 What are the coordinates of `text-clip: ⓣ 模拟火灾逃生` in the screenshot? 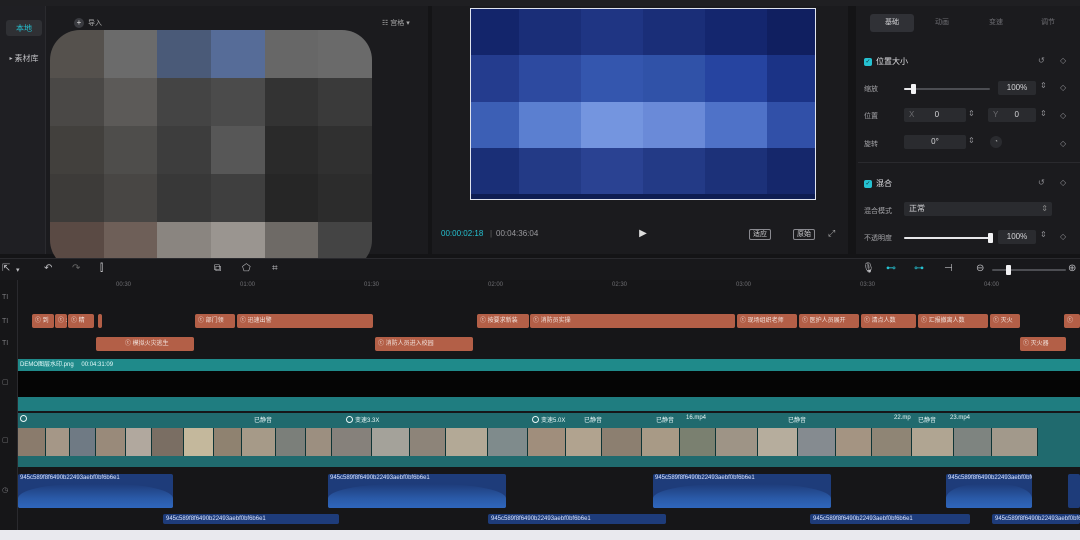 It's located at (145, 344).